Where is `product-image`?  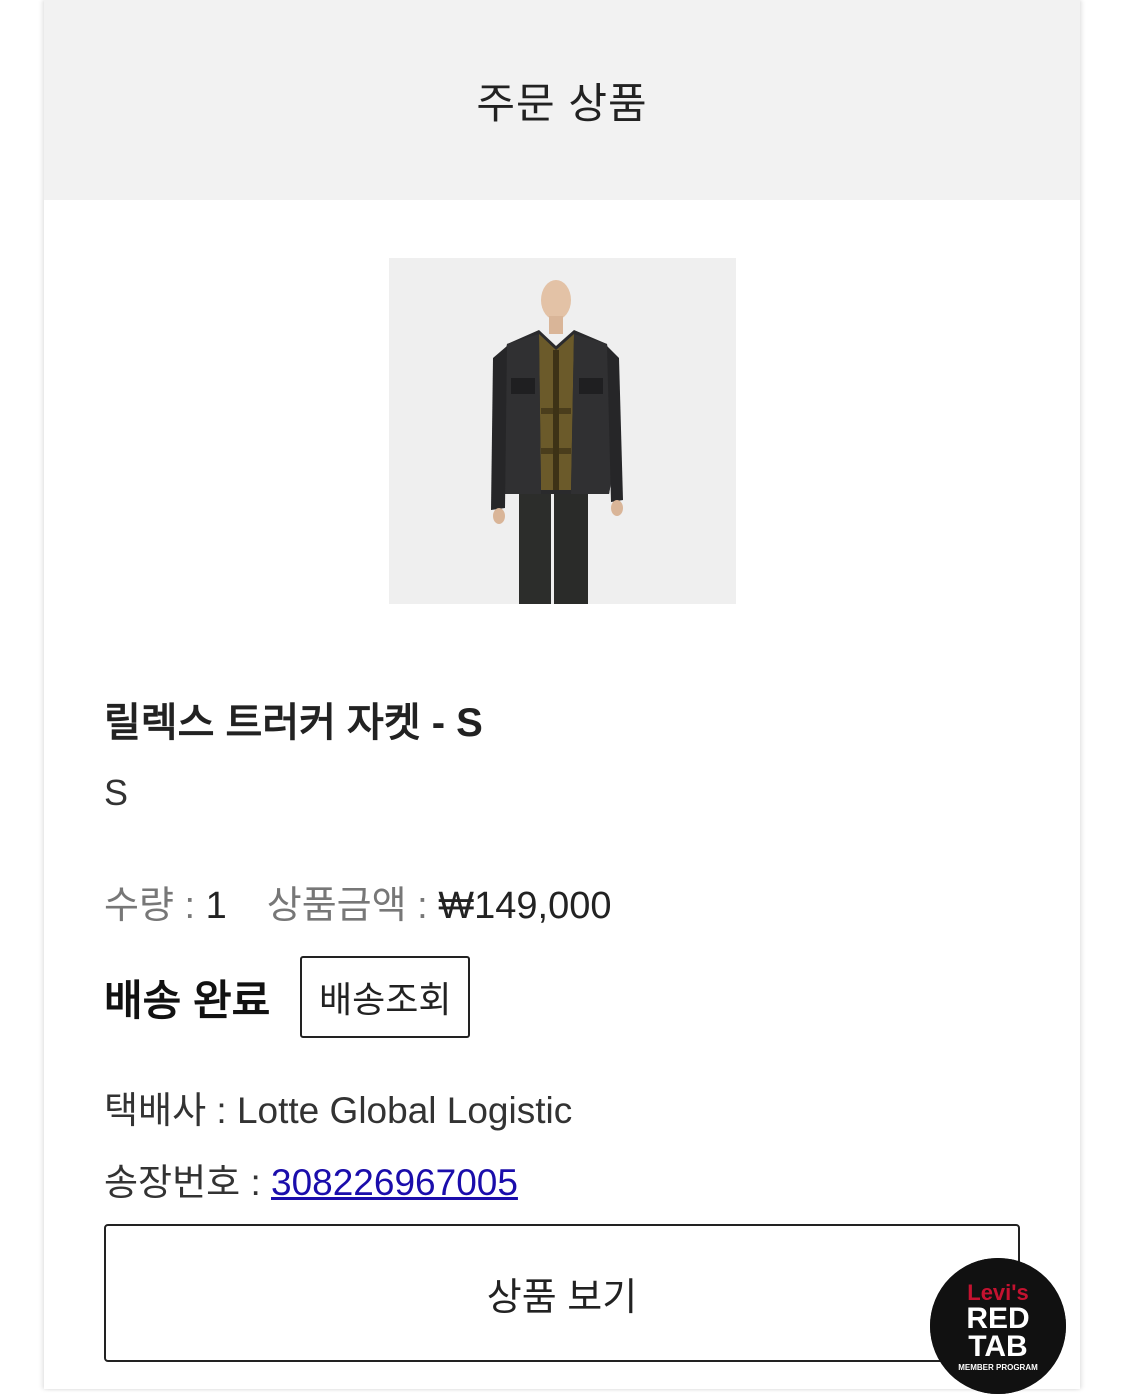 product-image is located at coordinates (562, 431).